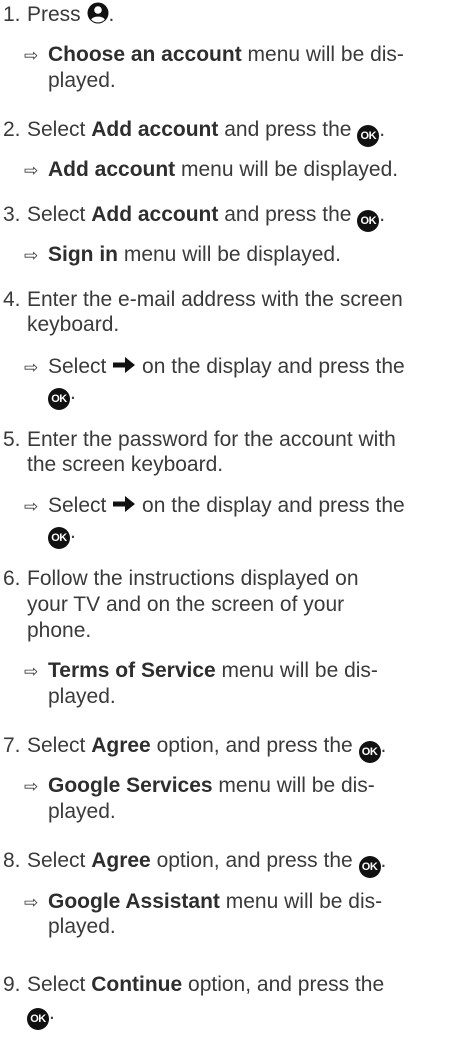 This screenshot has width=467, height=1051. What do you see at coordinates (199, 786) in the screenshot?
I see `step-7-result: ⇨ Google Services menu will be dis-` at bounding box center [199, 786].